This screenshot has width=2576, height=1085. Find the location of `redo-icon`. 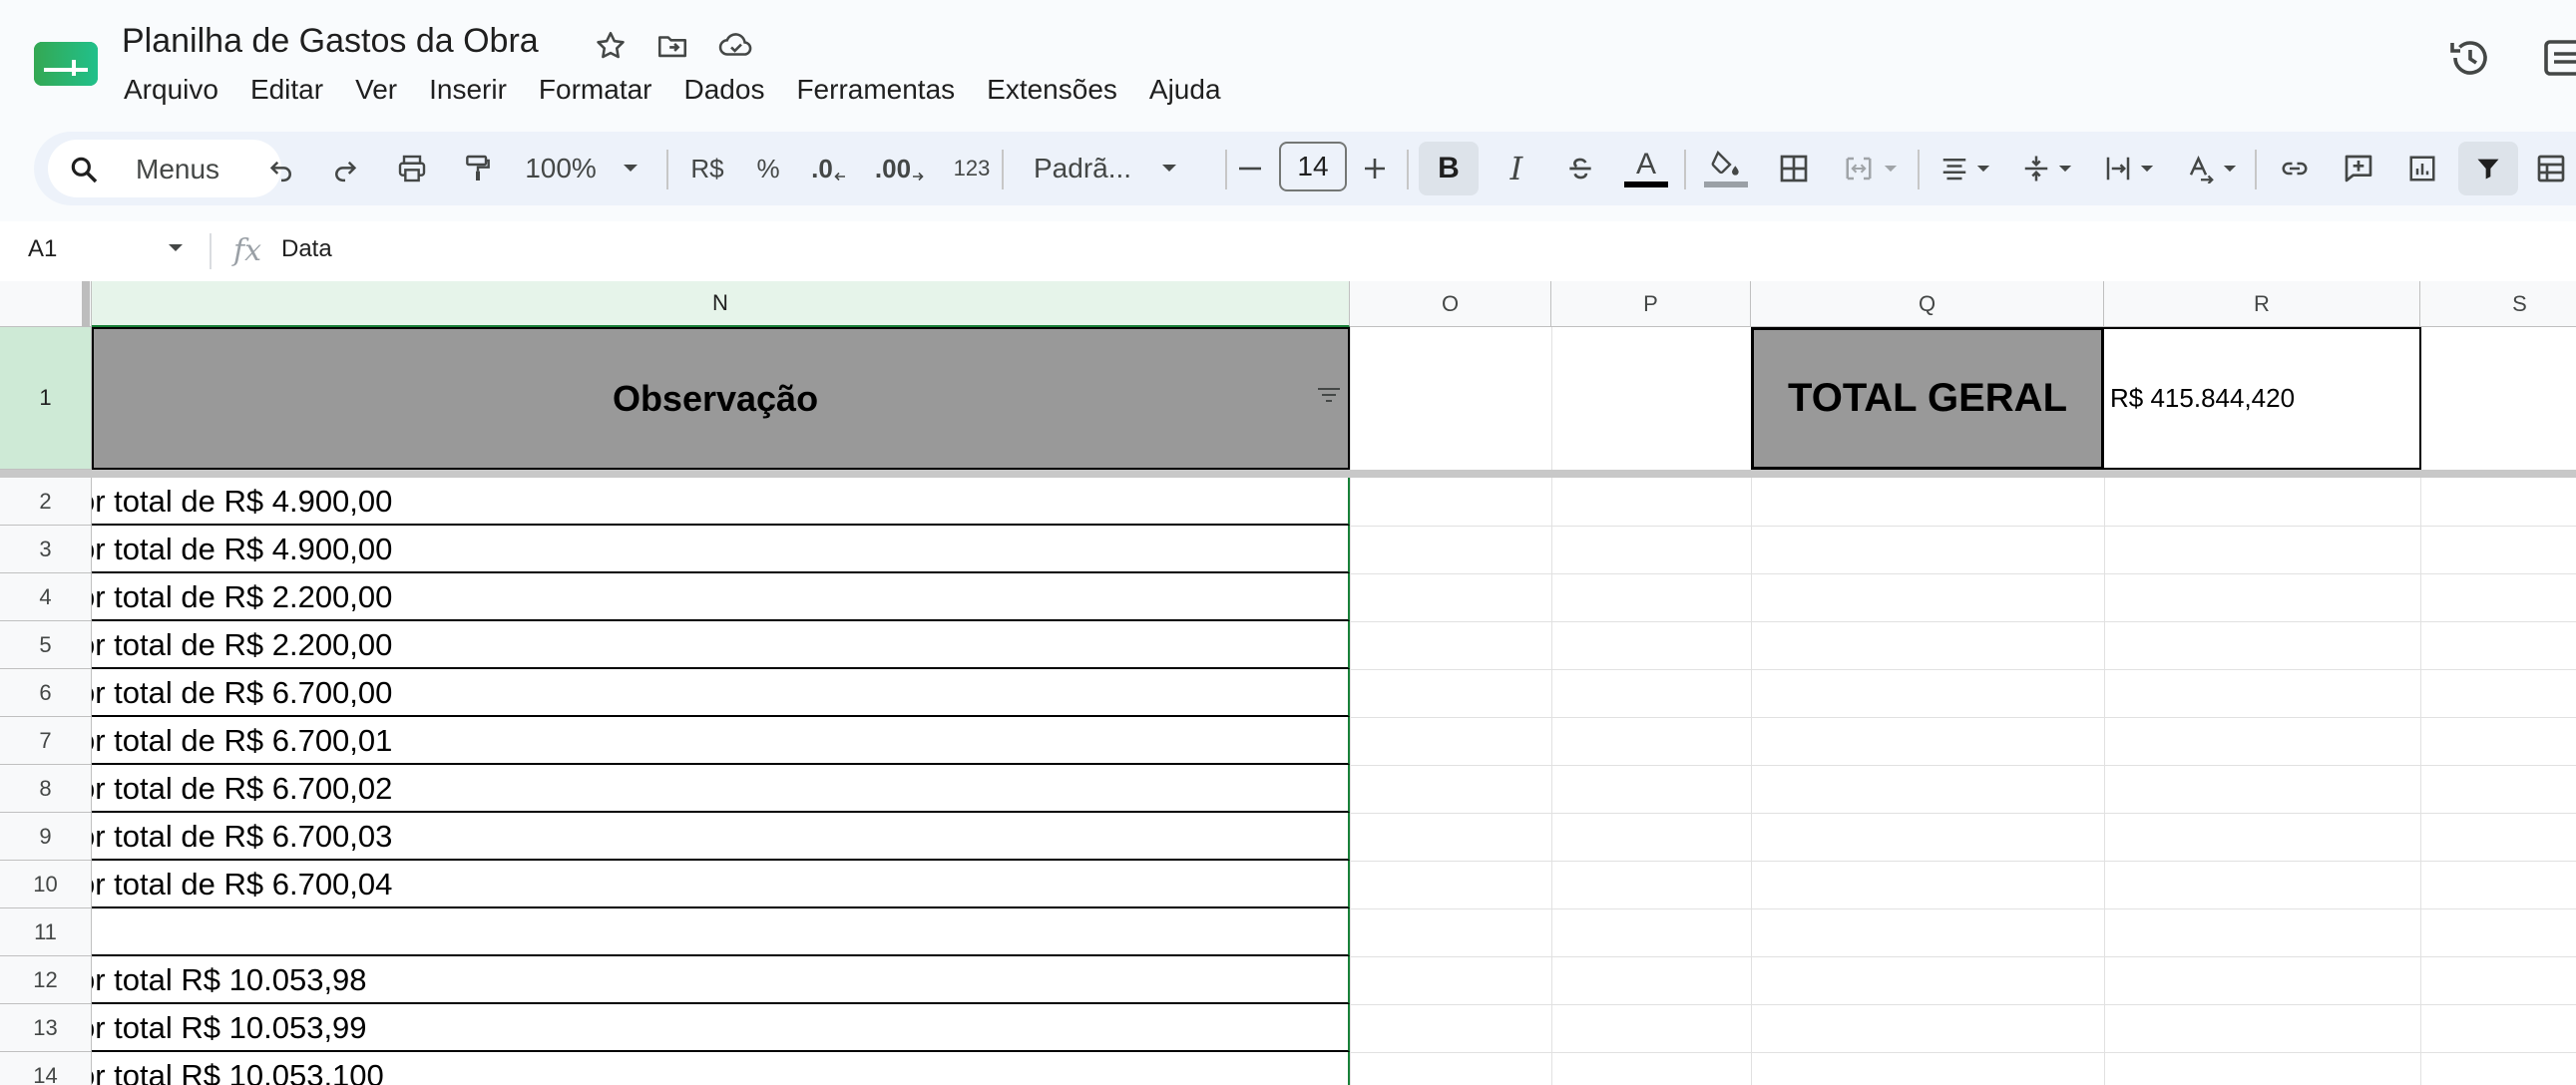

redo-icon is located at coordinates (345, 168).